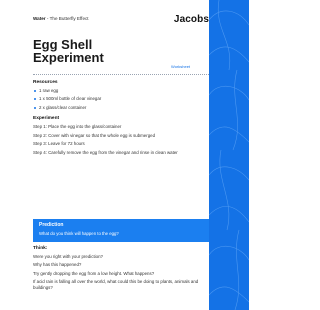 This screenshot has height=310, width=320. I want to click on brand-logo: Jacobs, so click(191, 19).